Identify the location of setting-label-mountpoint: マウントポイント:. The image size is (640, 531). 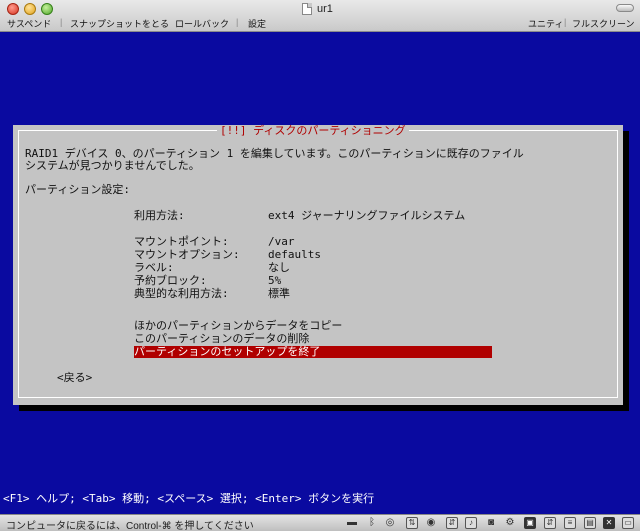
(181, 242).